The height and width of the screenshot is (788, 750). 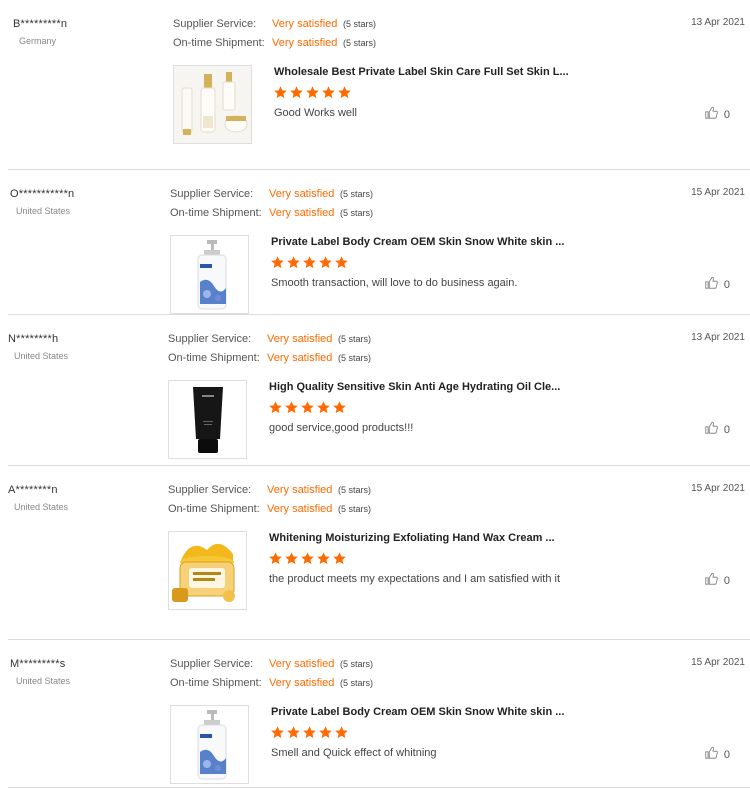 What do you see at coordinates (38, 664) in the screenshot?
I see `buyer-name: M*********s` at bounding box center [38, 664].